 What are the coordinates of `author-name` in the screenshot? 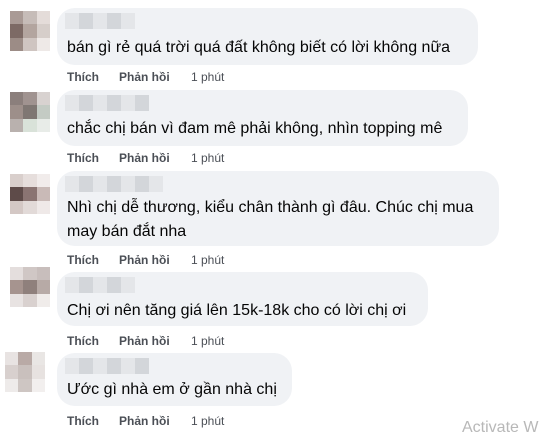 It's located at (107, 366).